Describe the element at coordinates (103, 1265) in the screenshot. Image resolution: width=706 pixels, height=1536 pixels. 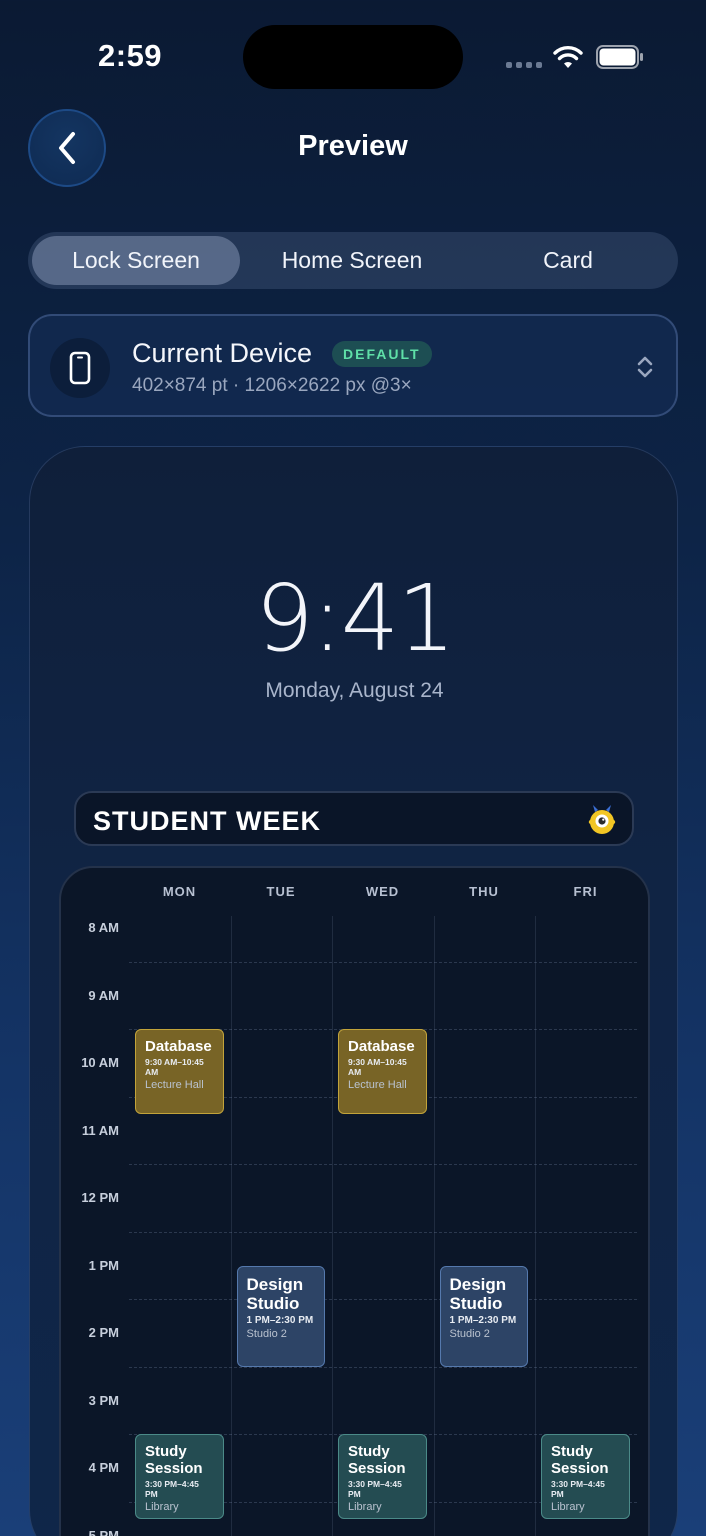
I see `hour-label: 1 PM` at that location.